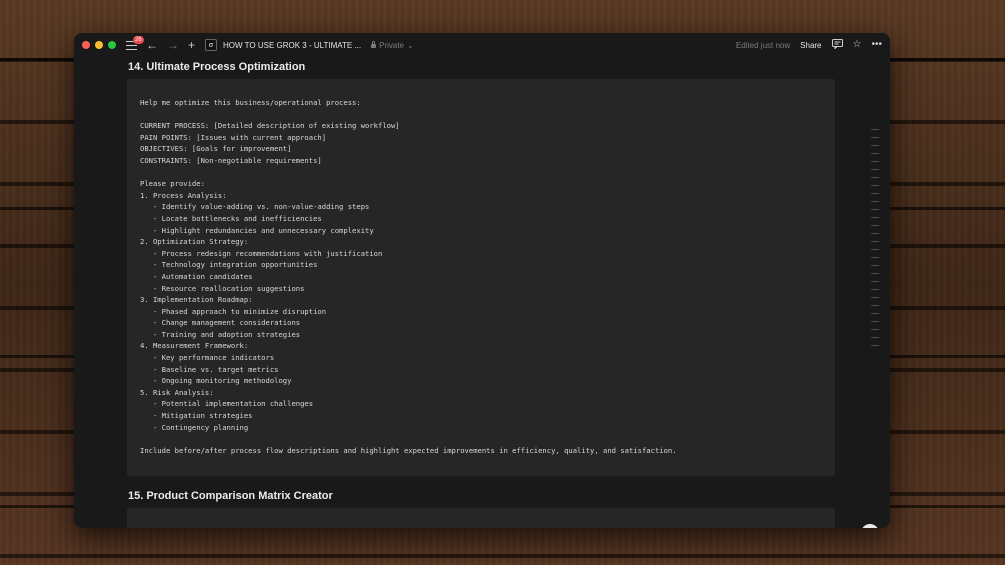 This screenshot has width=1005, height=565. What do you see at coordinates (86, 45) in the screenshot?
I see `close-window-button` at bounding box center [86, 45].